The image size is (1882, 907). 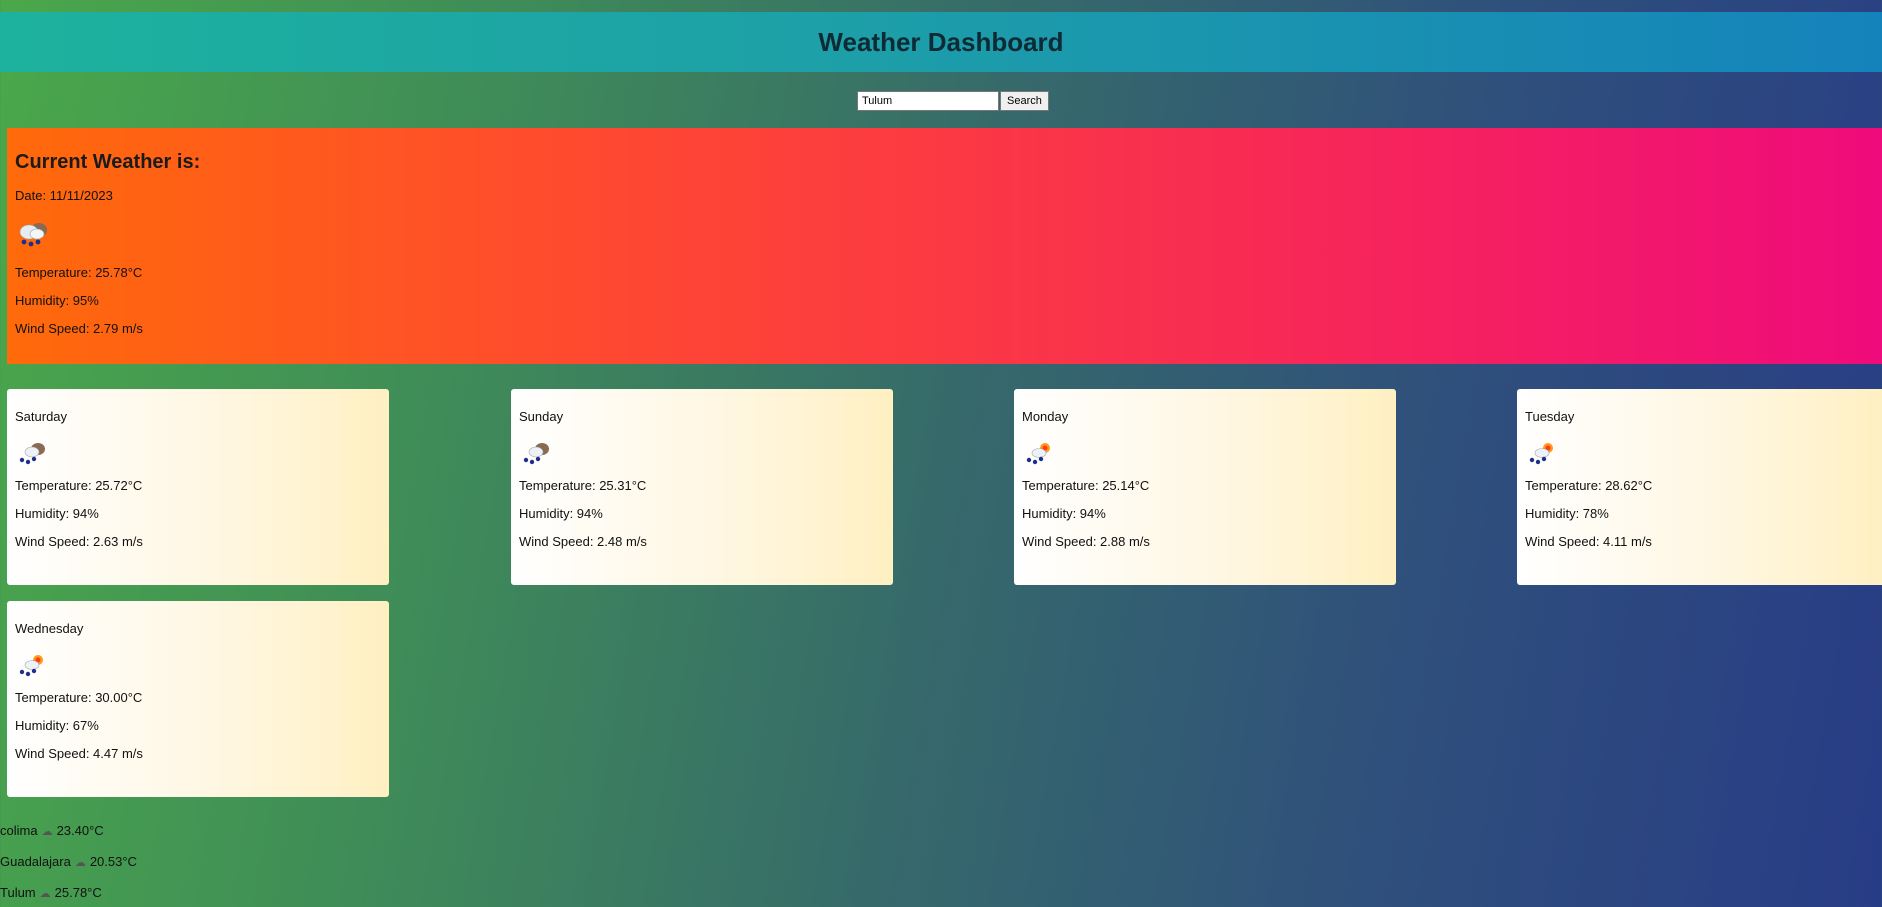 I want to click on search-bar: Search, so click(x=953, y=101).